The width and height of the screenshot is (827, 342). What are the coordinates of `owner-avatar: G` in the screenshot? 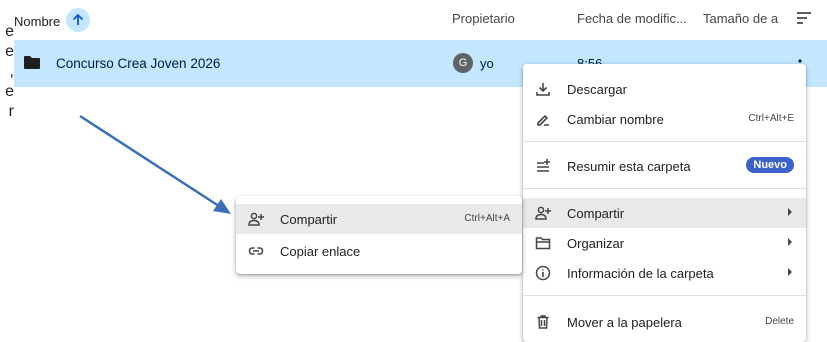 It's located at (463, 63).